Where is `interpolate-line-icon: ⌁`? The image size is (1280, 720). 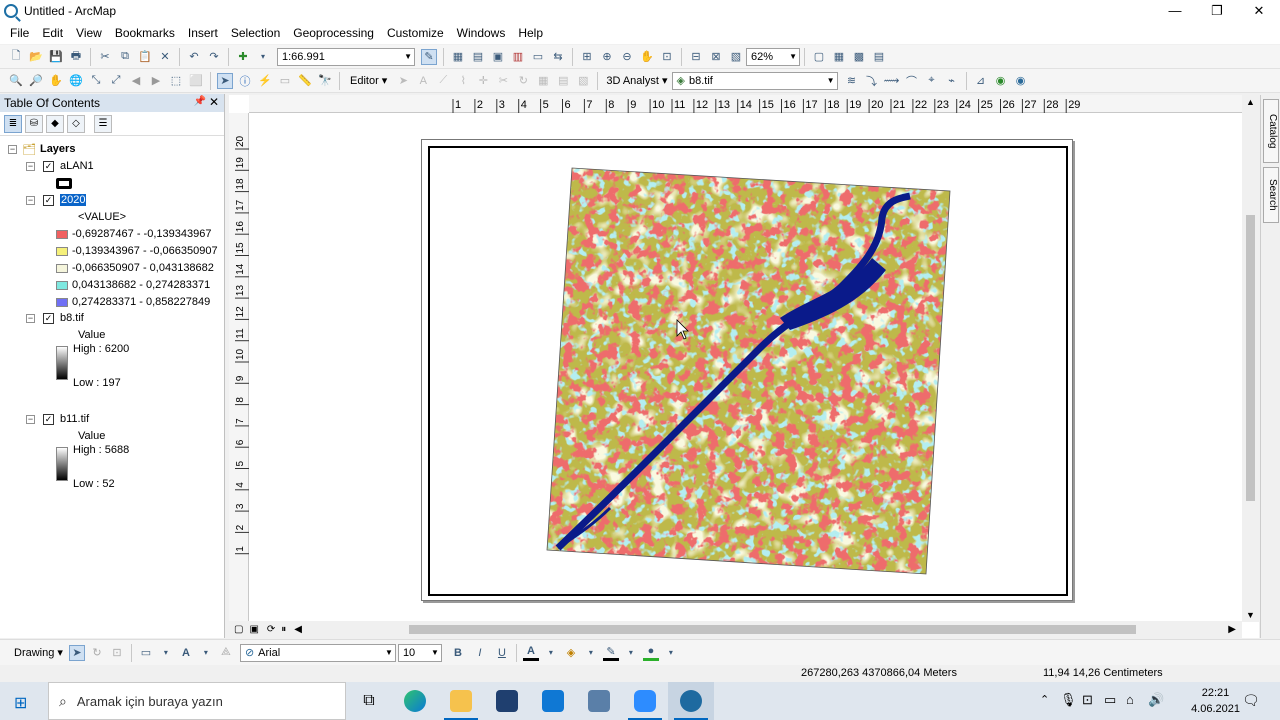
interpolate-line-icon: ⌁ is located at coordinates (952, 81).